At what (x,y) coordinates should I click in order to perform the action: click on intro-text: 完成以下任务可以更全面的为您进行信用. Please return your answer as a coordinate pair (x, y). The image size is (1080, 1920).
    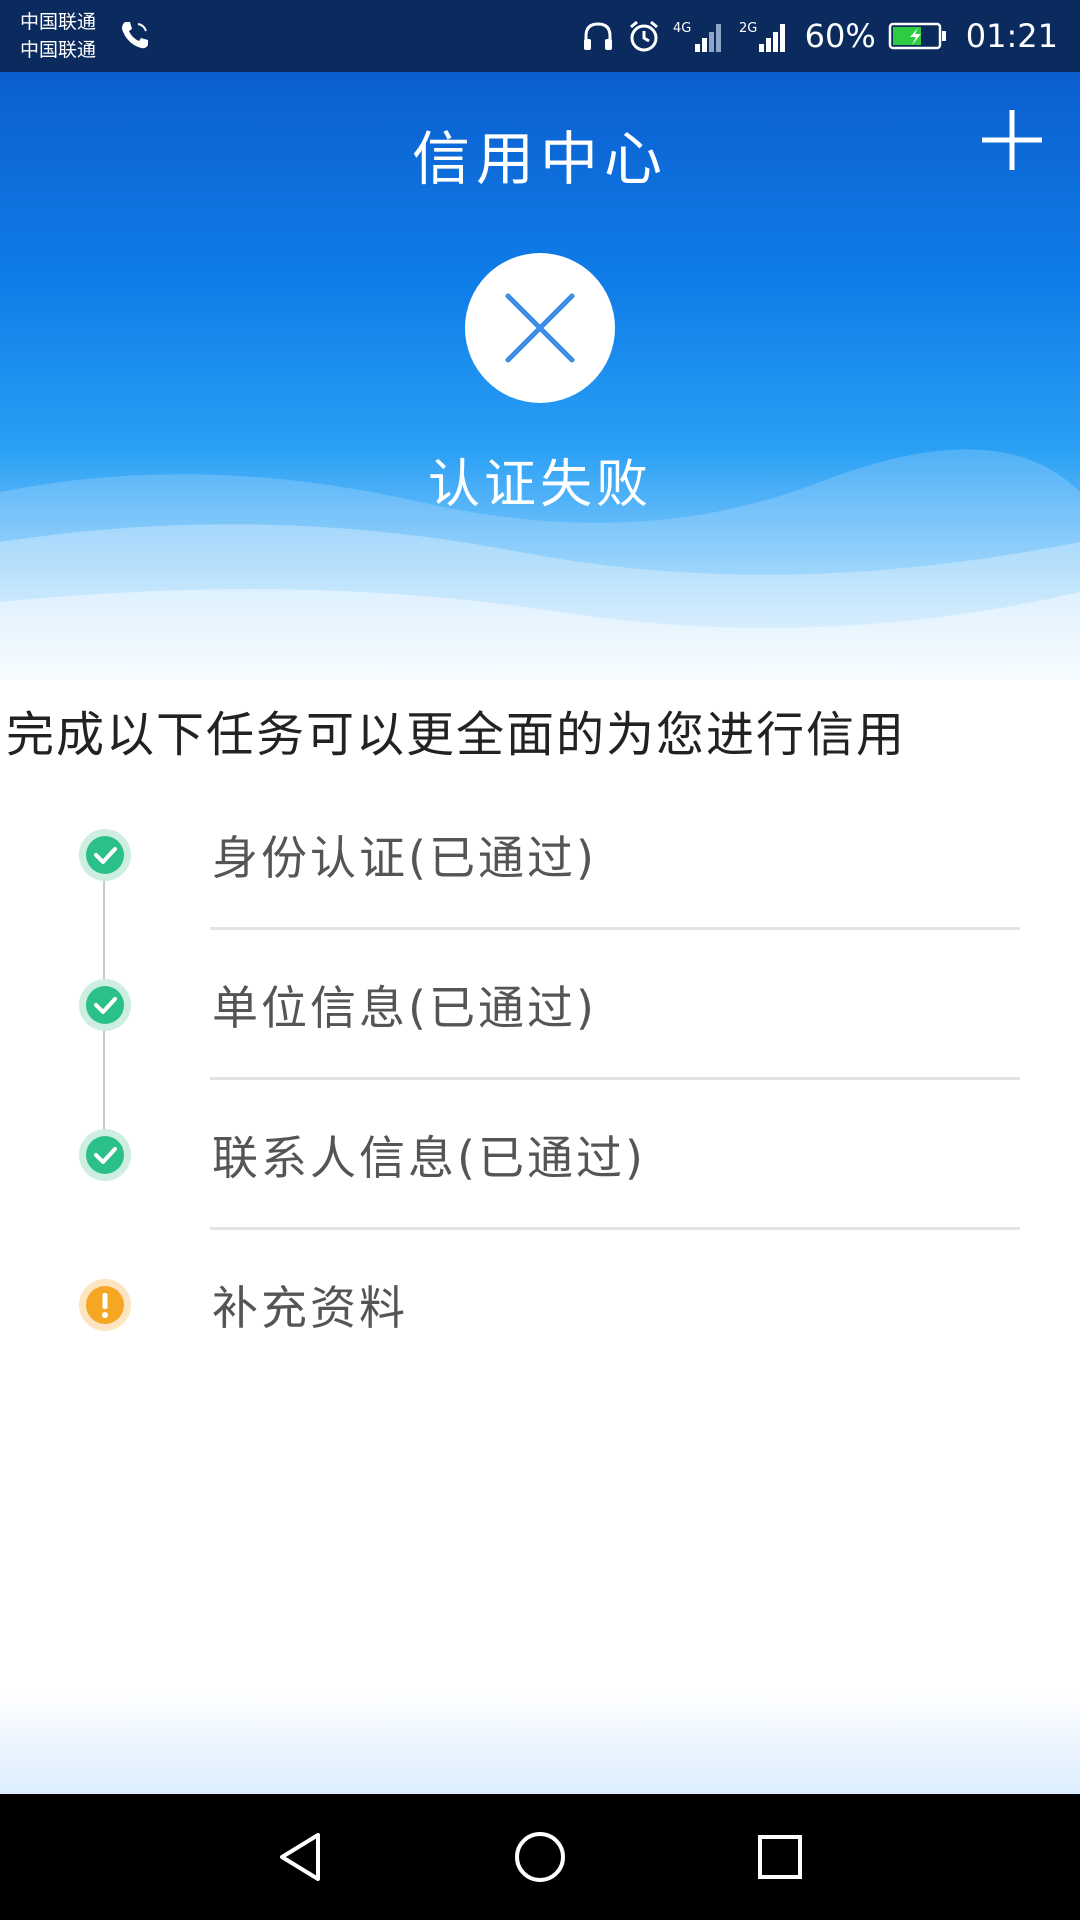
    Looking at the image, I should click on (456, 735).